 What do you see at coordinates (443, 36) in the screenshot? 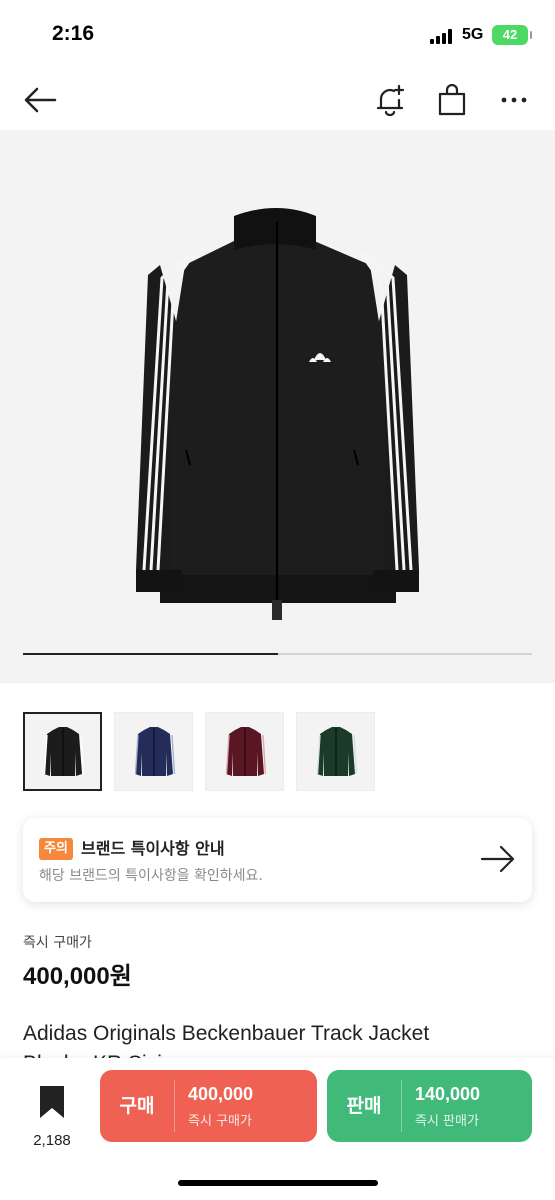
I see `signal-icon` at bounding box center [443, 36].